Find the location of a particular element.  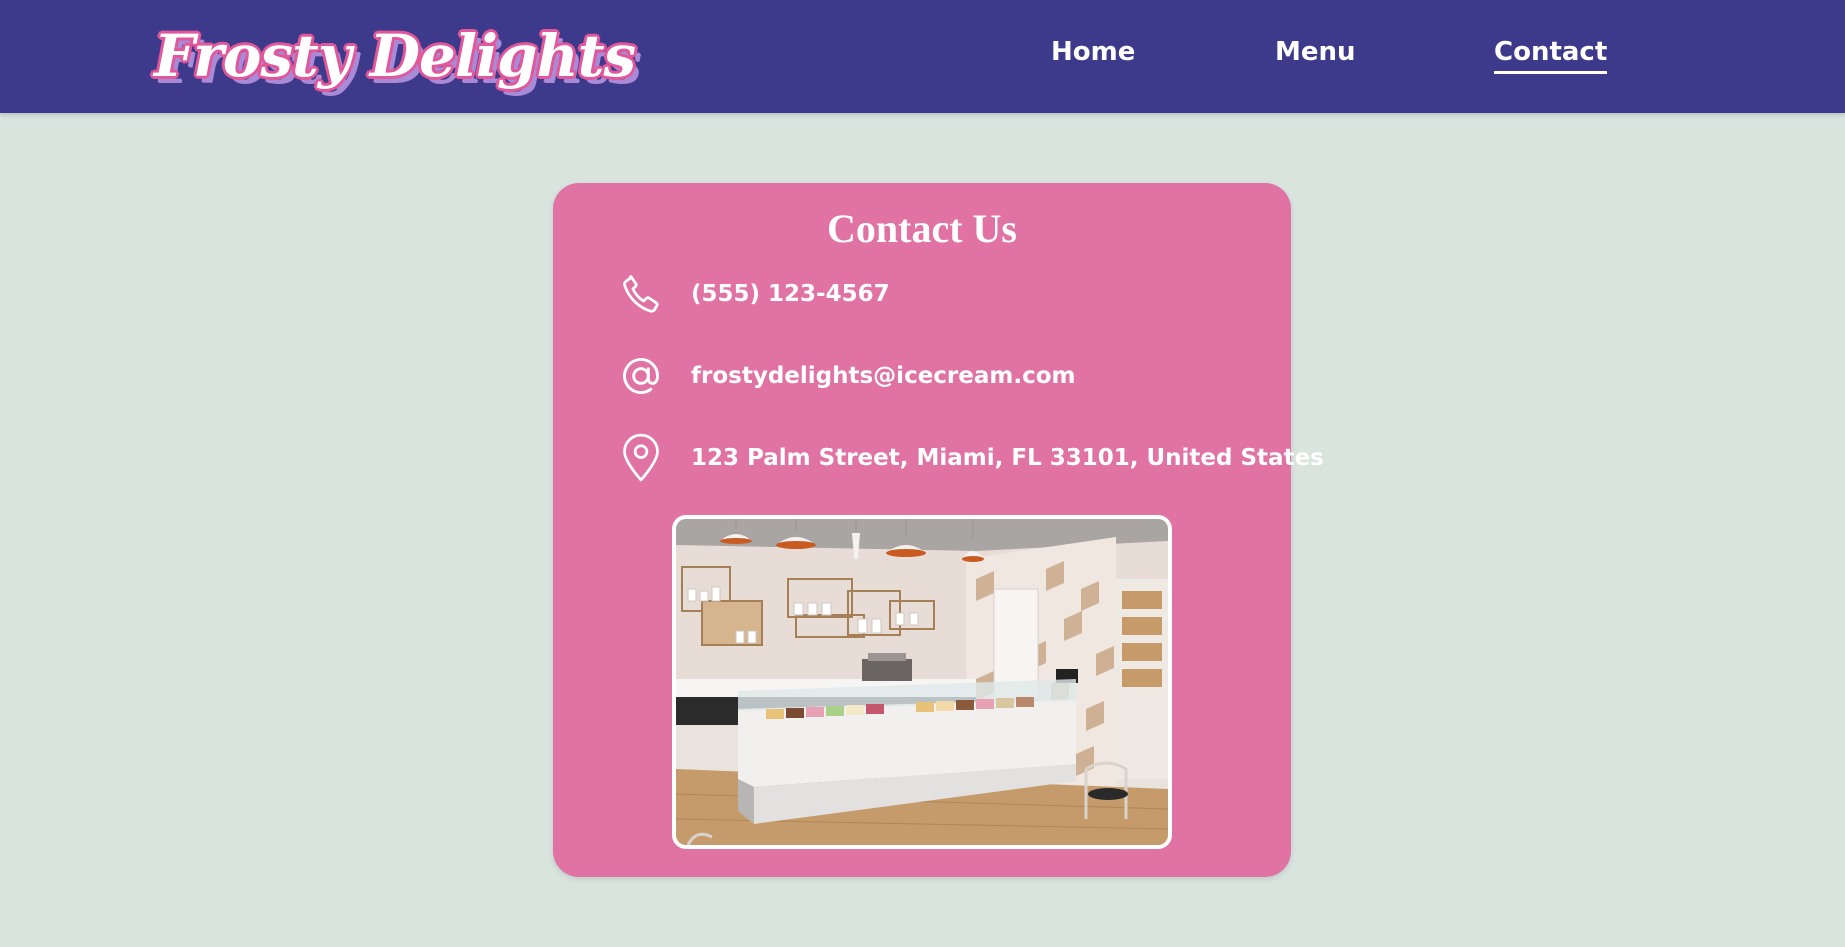

contact-phone-row: (555) 123-4567 is located at coordinates (754, 294).